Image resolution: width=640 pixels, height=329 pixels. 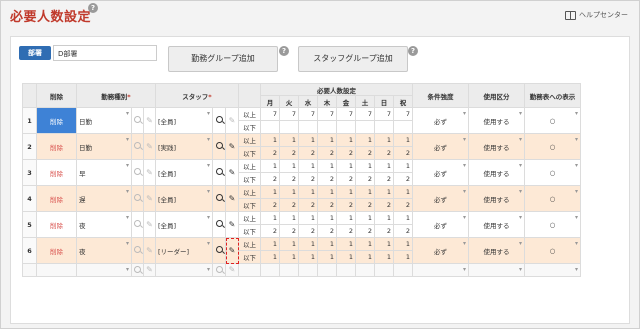 What do you see at coordinates (104, 146) in the screenshot?
I see `shift-type-select: 日勤 ▾` at bounding box center [104, 146].